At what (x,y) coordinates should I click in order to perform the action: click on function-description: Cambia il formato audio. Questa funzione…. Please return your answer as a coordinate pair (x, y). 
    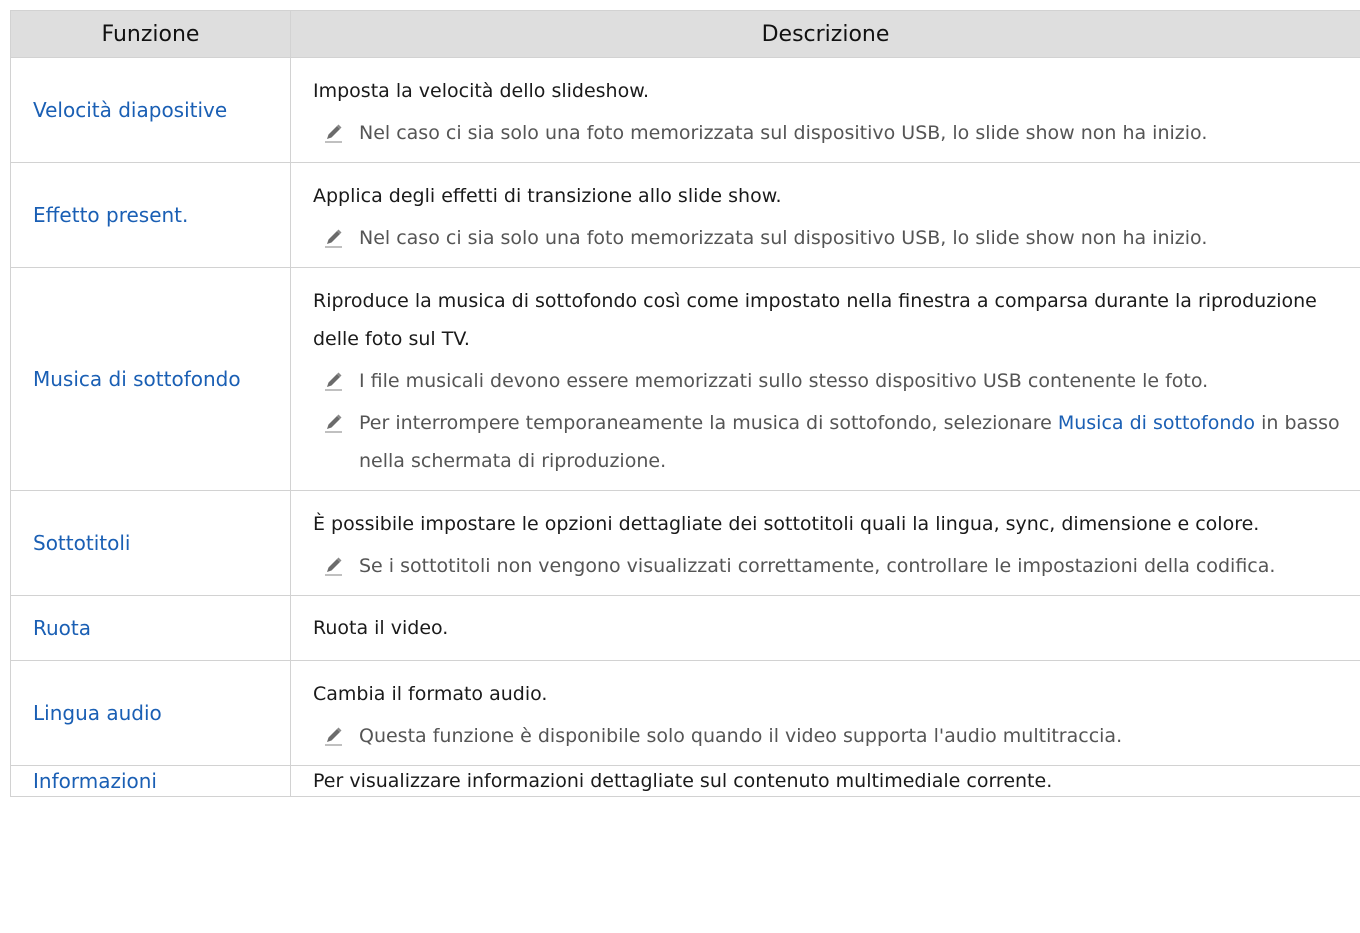
    Looking at the image, I should click on (825, 713).